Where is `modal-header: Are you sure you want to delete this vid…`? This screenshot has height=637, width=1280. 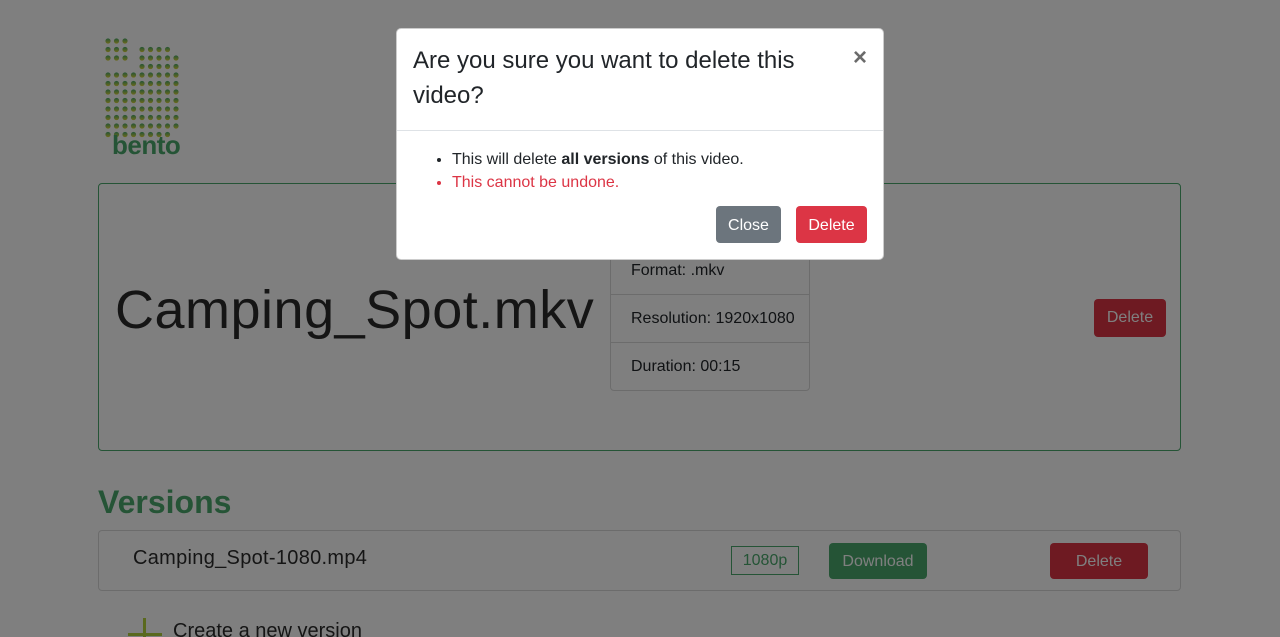
modal-header: Are you sure you want to delete this vid… is located at coordinates (640, 80).